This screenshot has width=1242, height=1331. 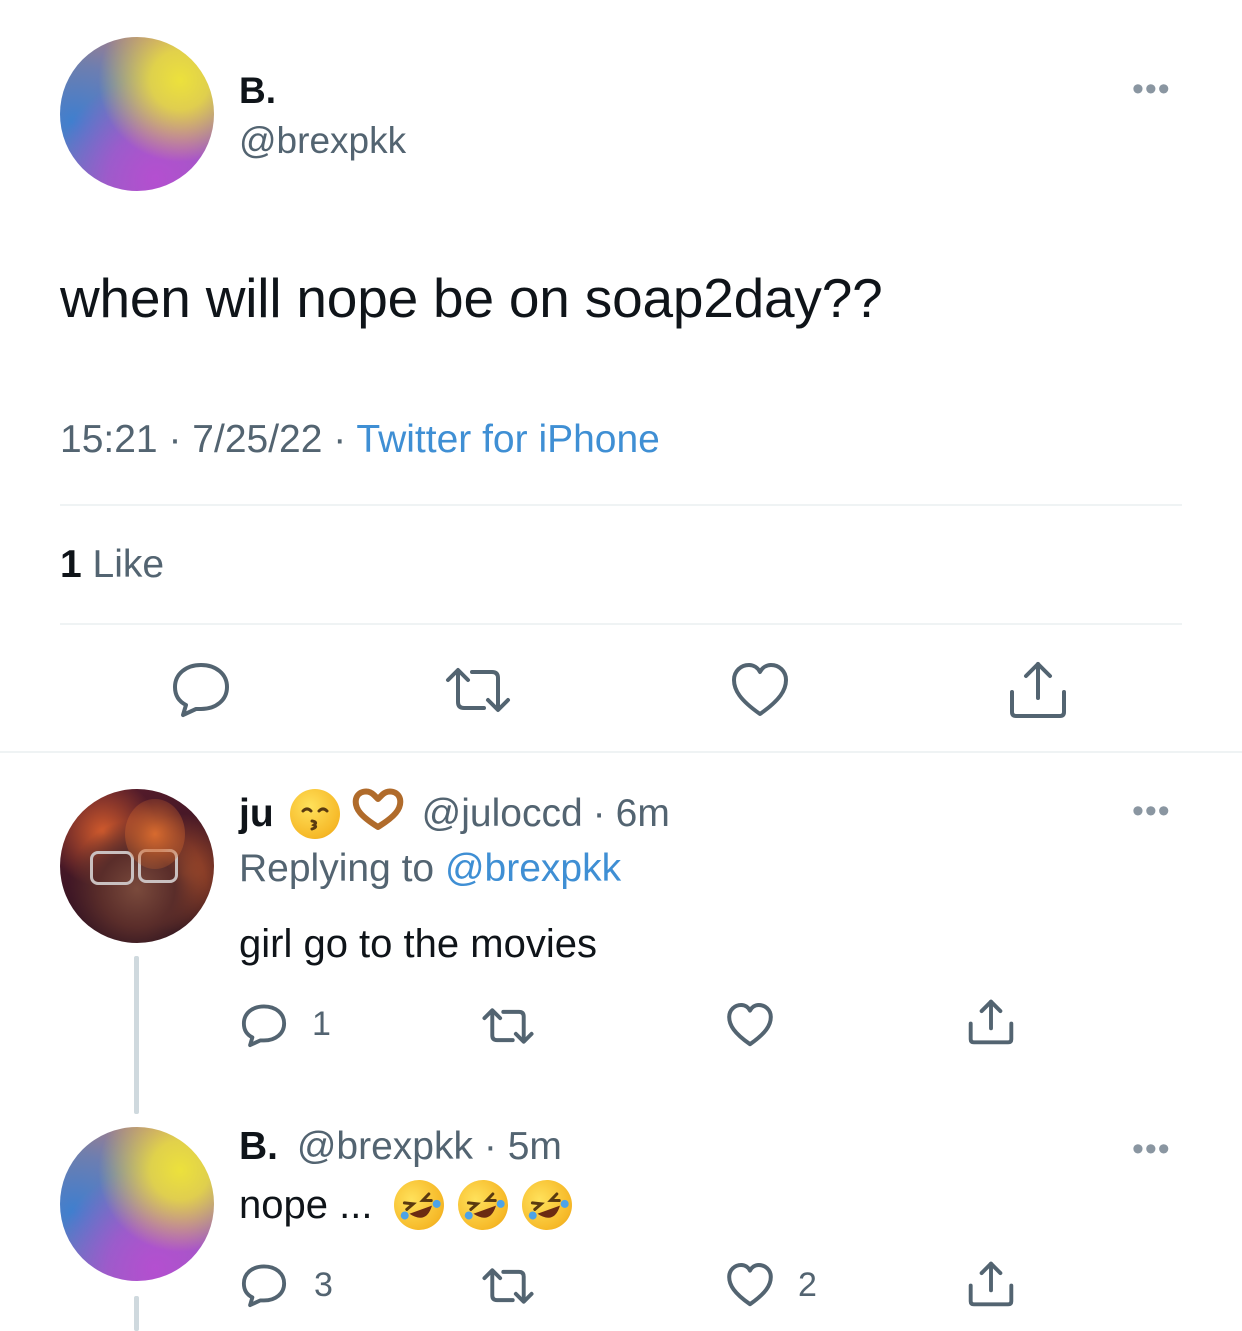 What do you see at coordinates (137, 114) in the screenshot?
I see `author-avatar` at bounding box center [137, 114].